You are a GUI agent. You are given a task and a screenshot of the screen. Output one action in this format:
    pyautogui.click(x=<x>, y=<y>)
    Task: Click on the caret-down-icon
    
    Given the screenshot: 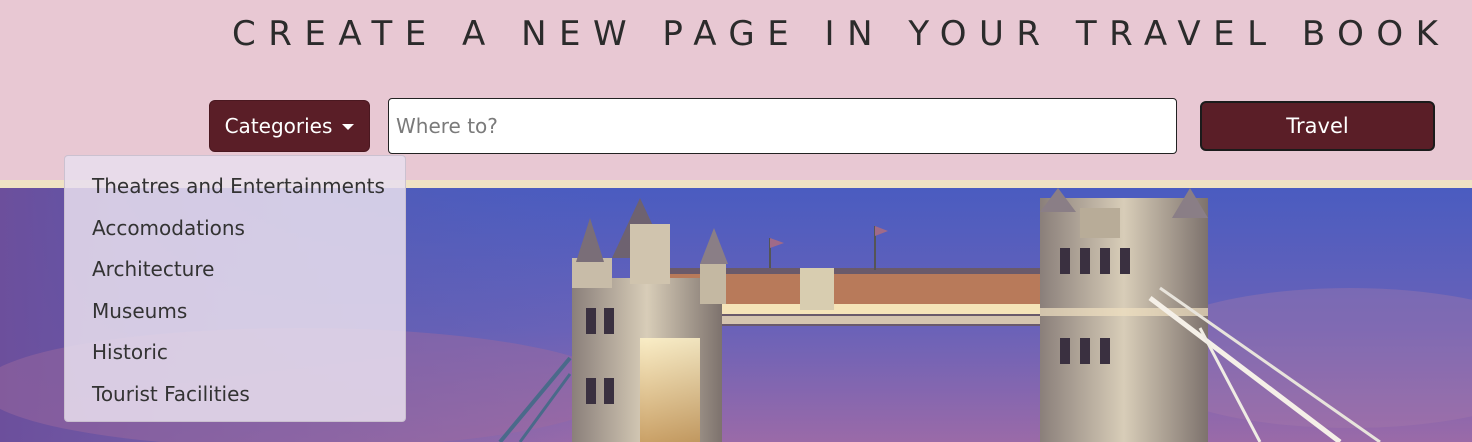 What is the action you would take?
    pyautogui.click(x=348, y=127)
    